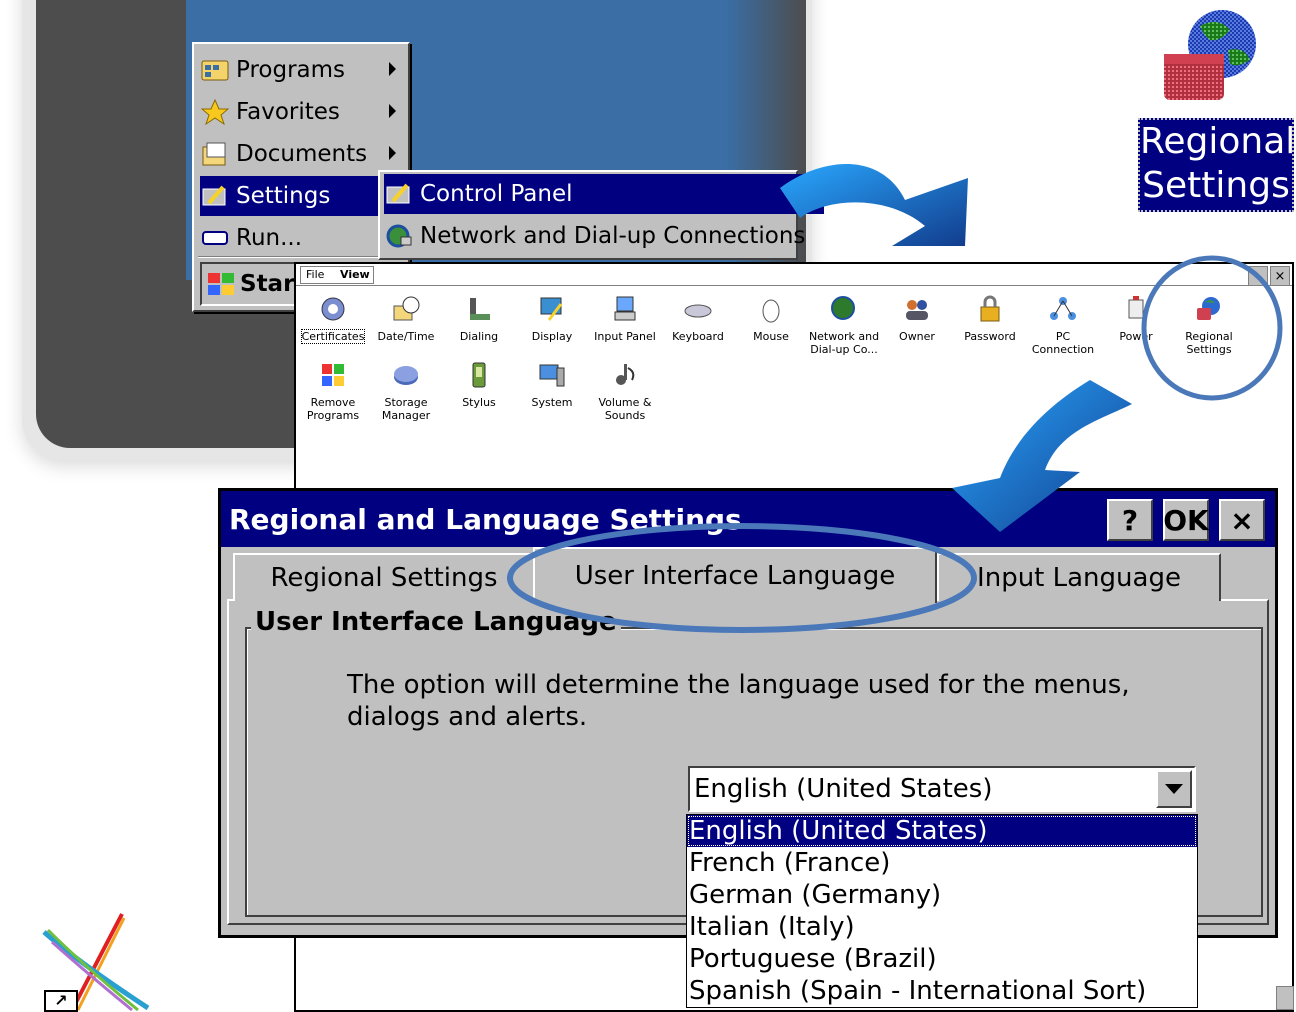  Describe the element at coordinates (1209, 309) in the screenshot. I see `regional-settings-icon` at that location.